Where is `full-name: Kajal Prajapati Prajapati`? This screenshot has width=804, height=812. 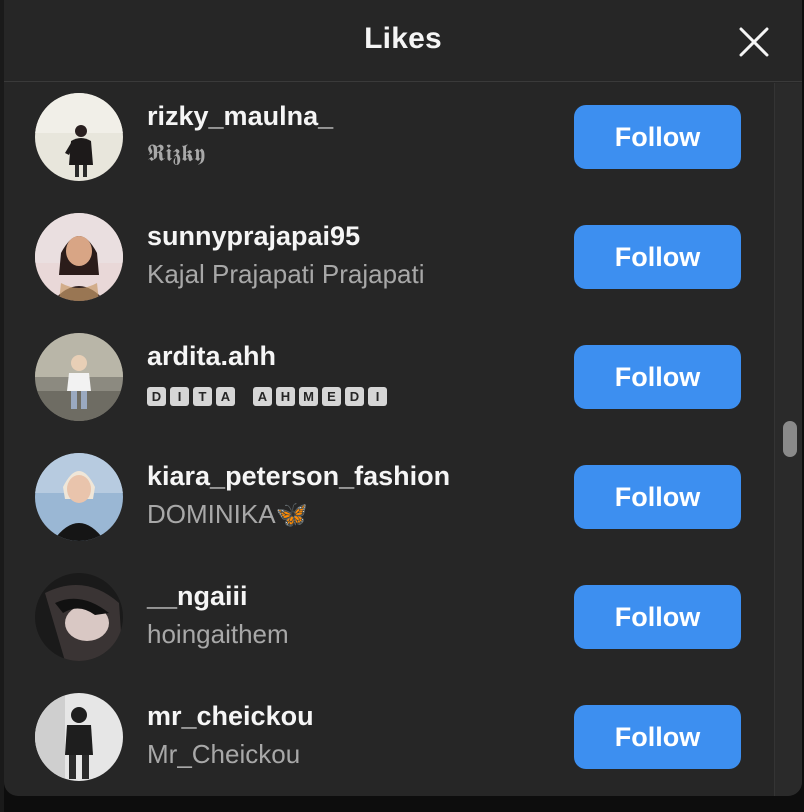 full-name: Kajal Prajapati Prajapati is located at coordinates (286, 274).